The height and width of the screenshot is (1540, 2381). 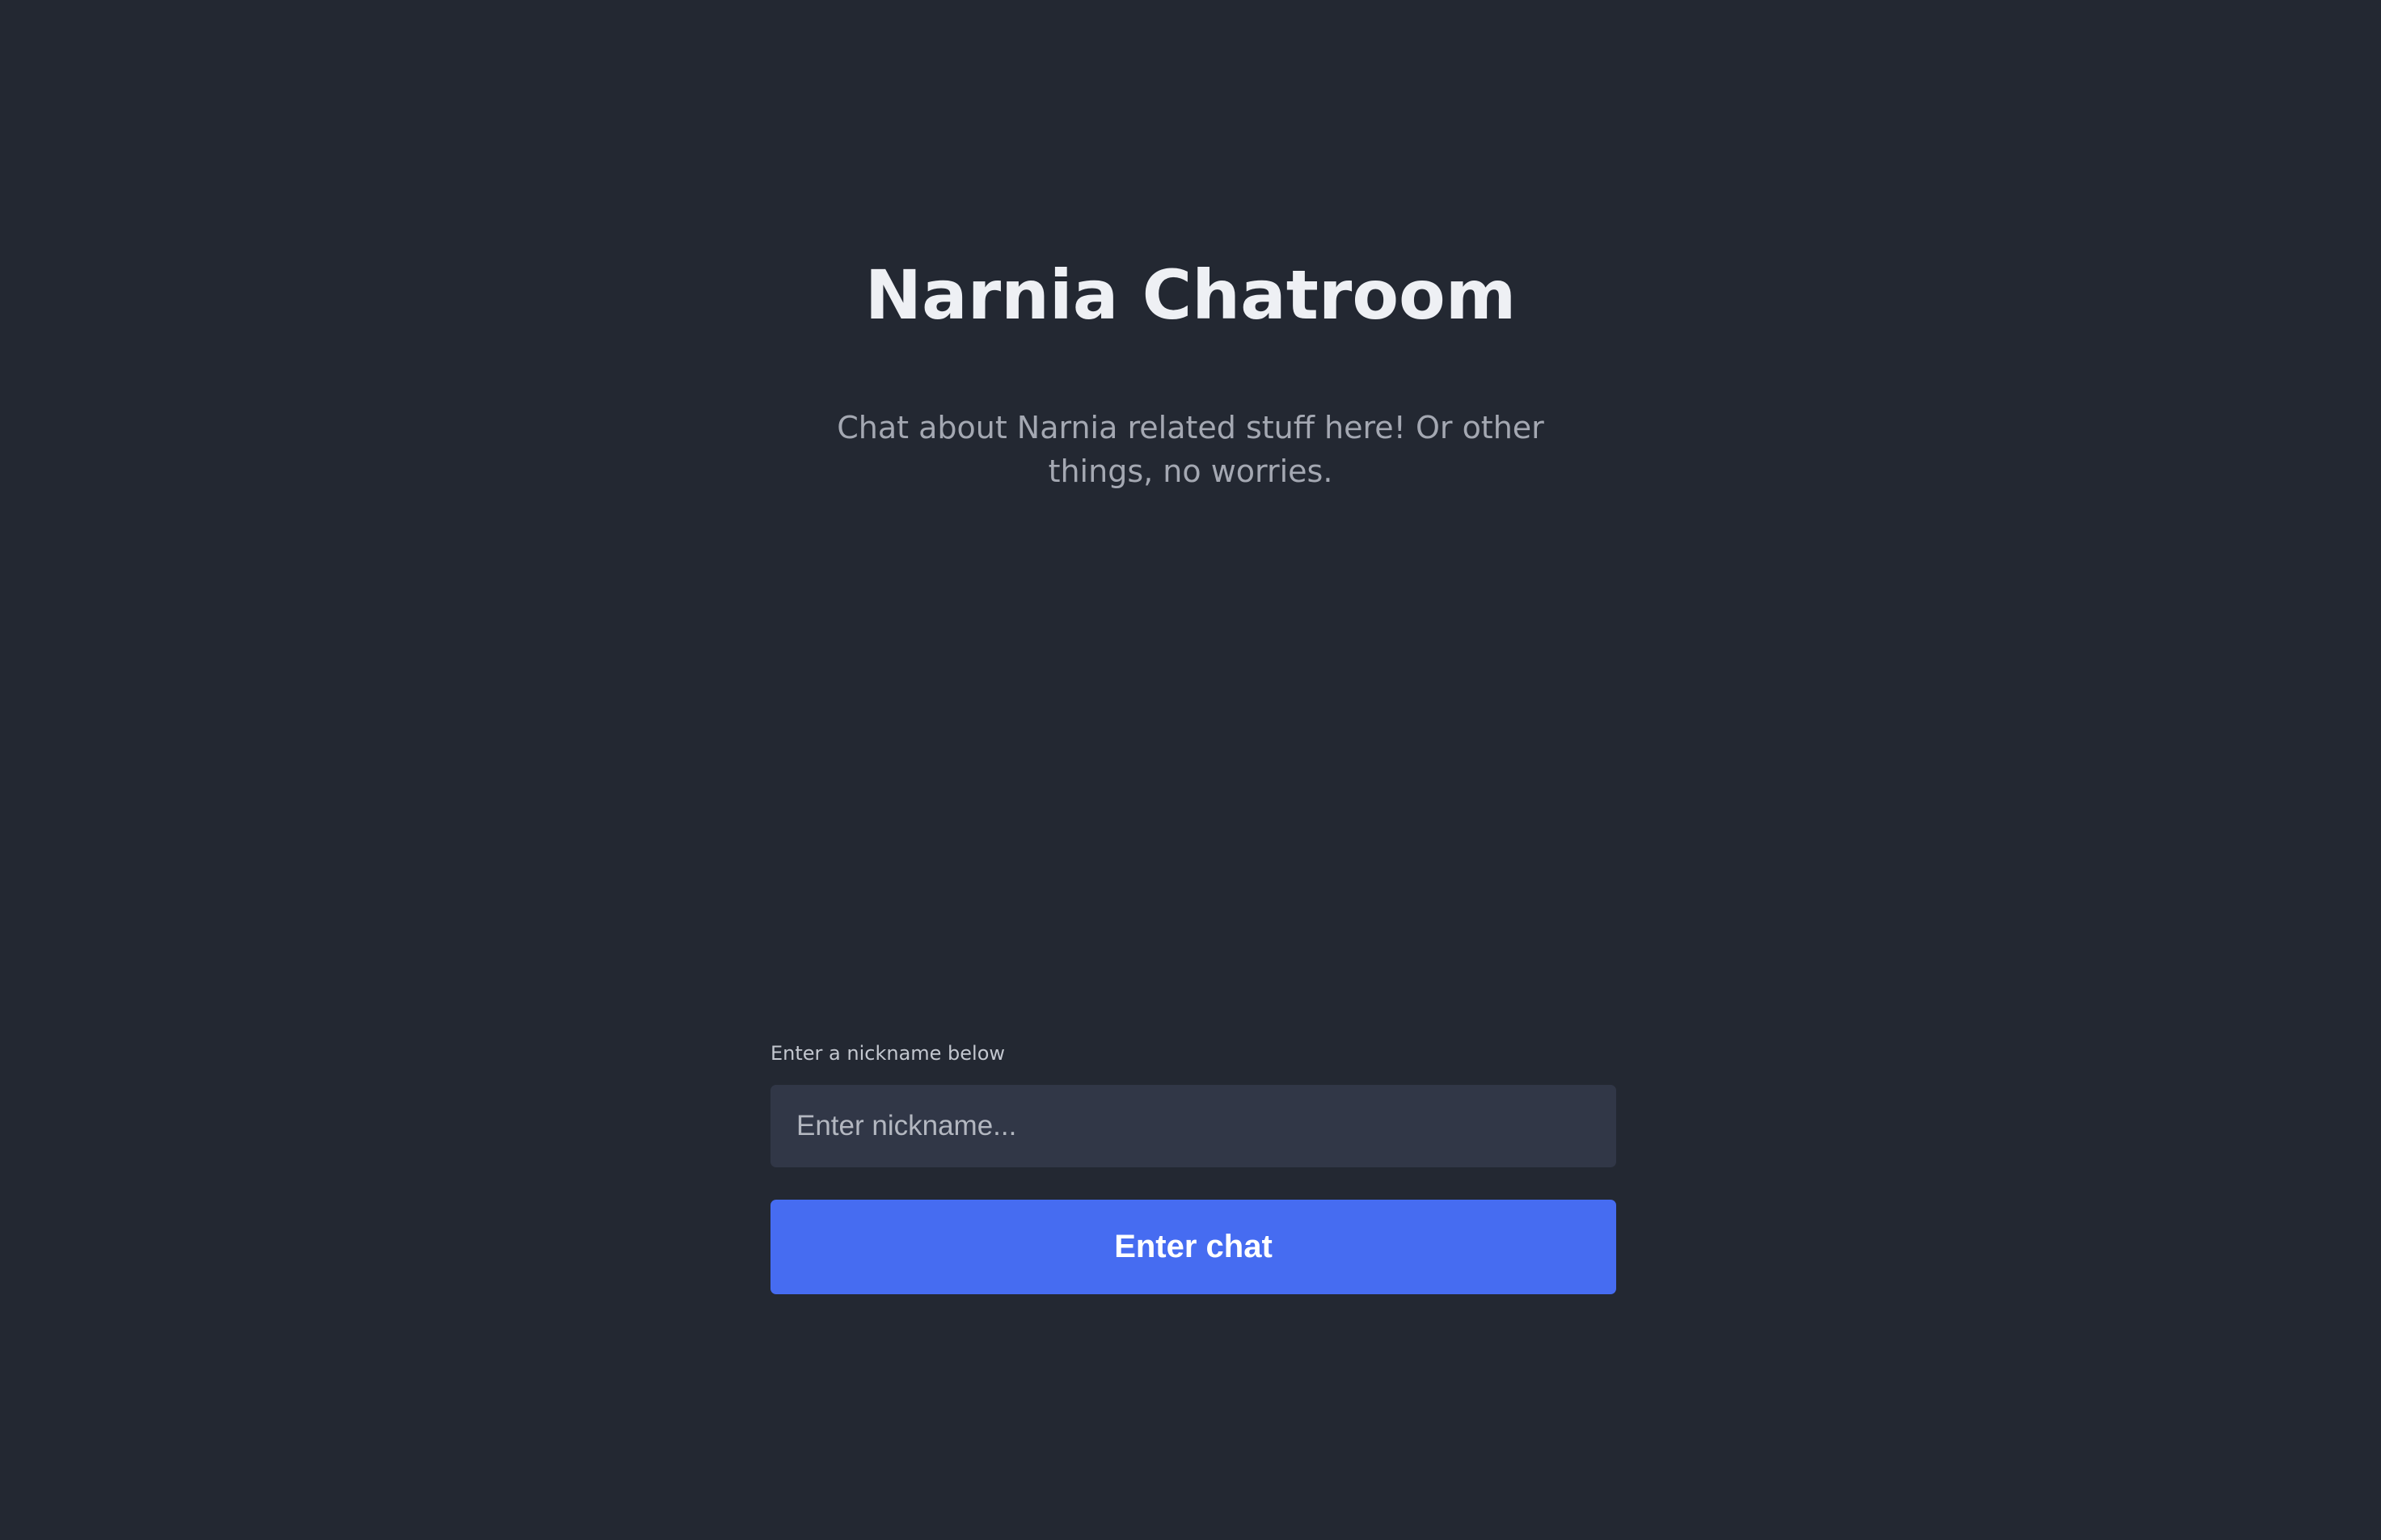 I want to click on nickname-form: Enter a nickname below Enter chat, so click(x=1193, y=1165).